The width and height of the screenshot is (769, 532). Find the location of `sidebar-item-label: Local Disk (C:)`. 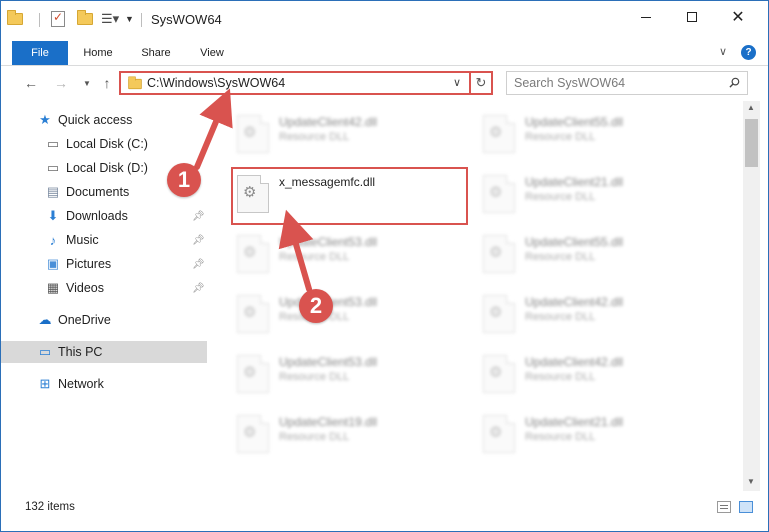

sidebar-item-label: Local Disk (C:) is located at coordinates (107, 144).